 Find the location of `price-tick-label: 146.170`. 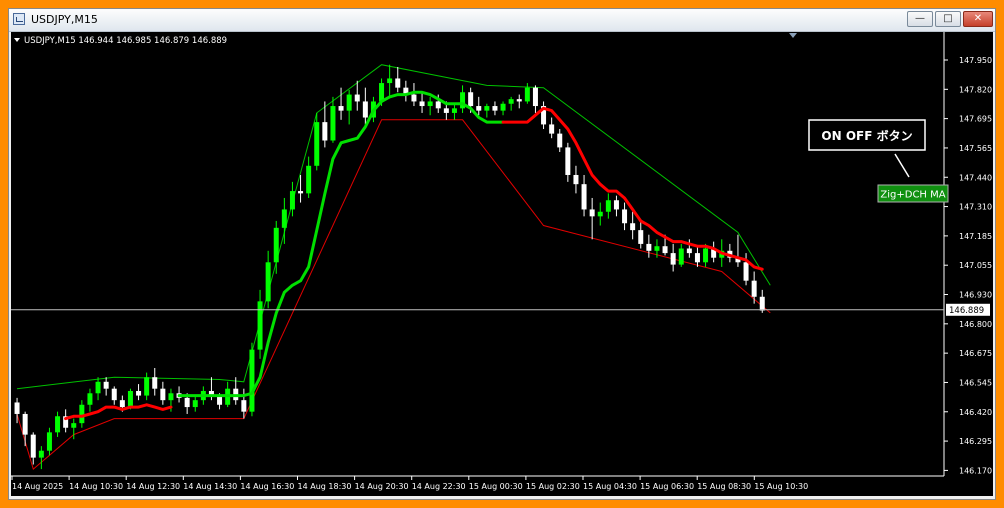

price-tick-label: 146.170 is located at coordinates (975, 470).